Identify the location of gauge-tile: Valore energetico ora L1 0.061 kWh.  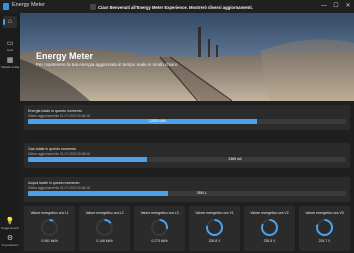
(49, 228).